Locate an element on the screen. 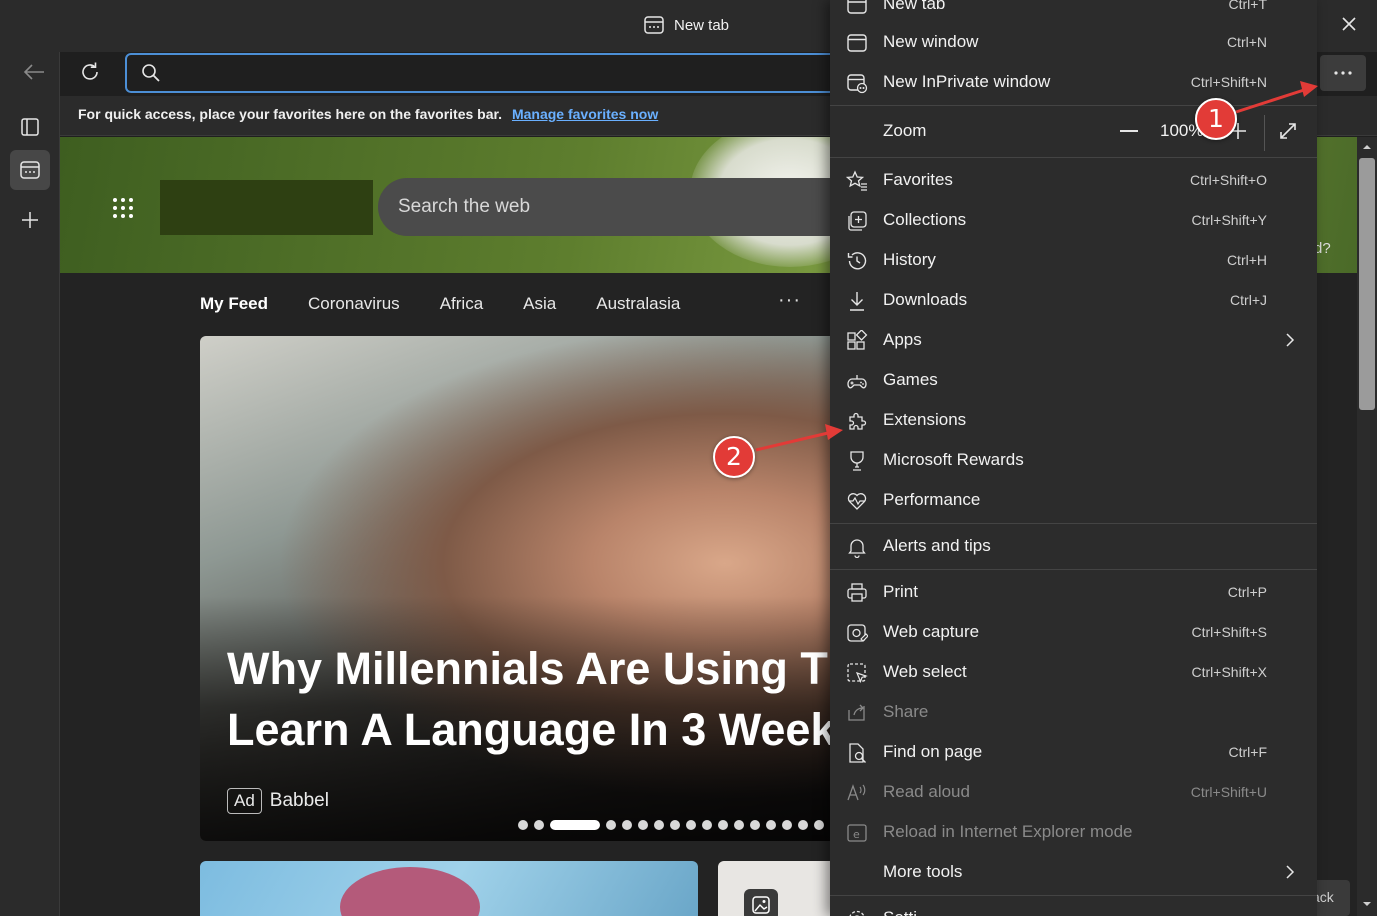  tab-new-tab: New tab is located at coordinates (686, 25).